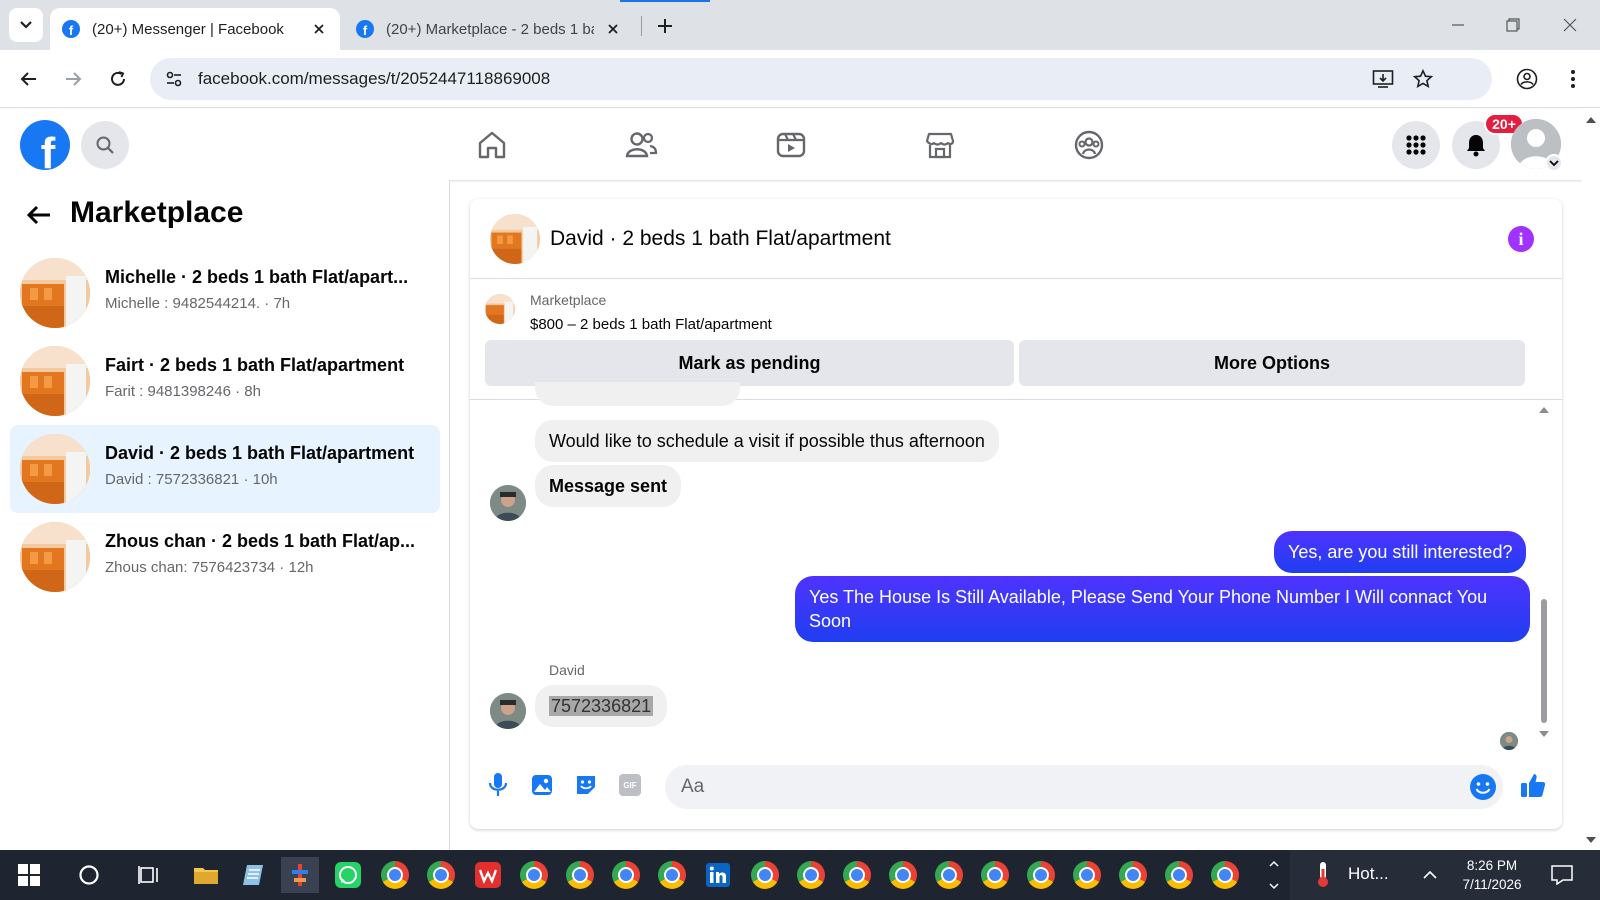 Image resolution: width=1600 pixels, height=900 pixels. I want to click on task-view-button, so click(149, 875).